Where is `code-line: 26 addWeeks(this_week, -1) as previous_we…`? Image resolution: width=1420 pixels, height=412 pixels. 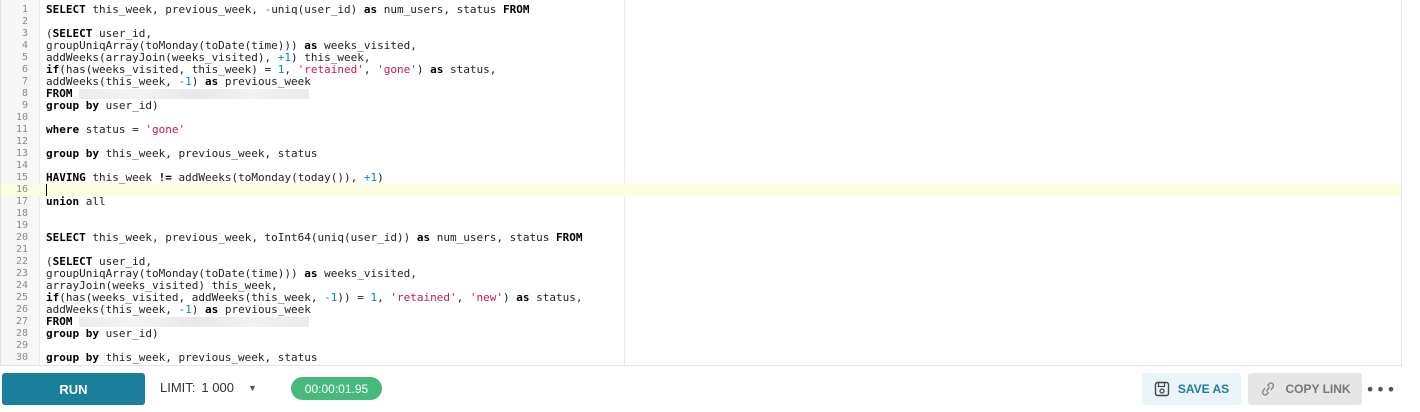
code-line: 26 addWeeks(this_week, -1) as previous_we… is located at coordinates (701, 310).